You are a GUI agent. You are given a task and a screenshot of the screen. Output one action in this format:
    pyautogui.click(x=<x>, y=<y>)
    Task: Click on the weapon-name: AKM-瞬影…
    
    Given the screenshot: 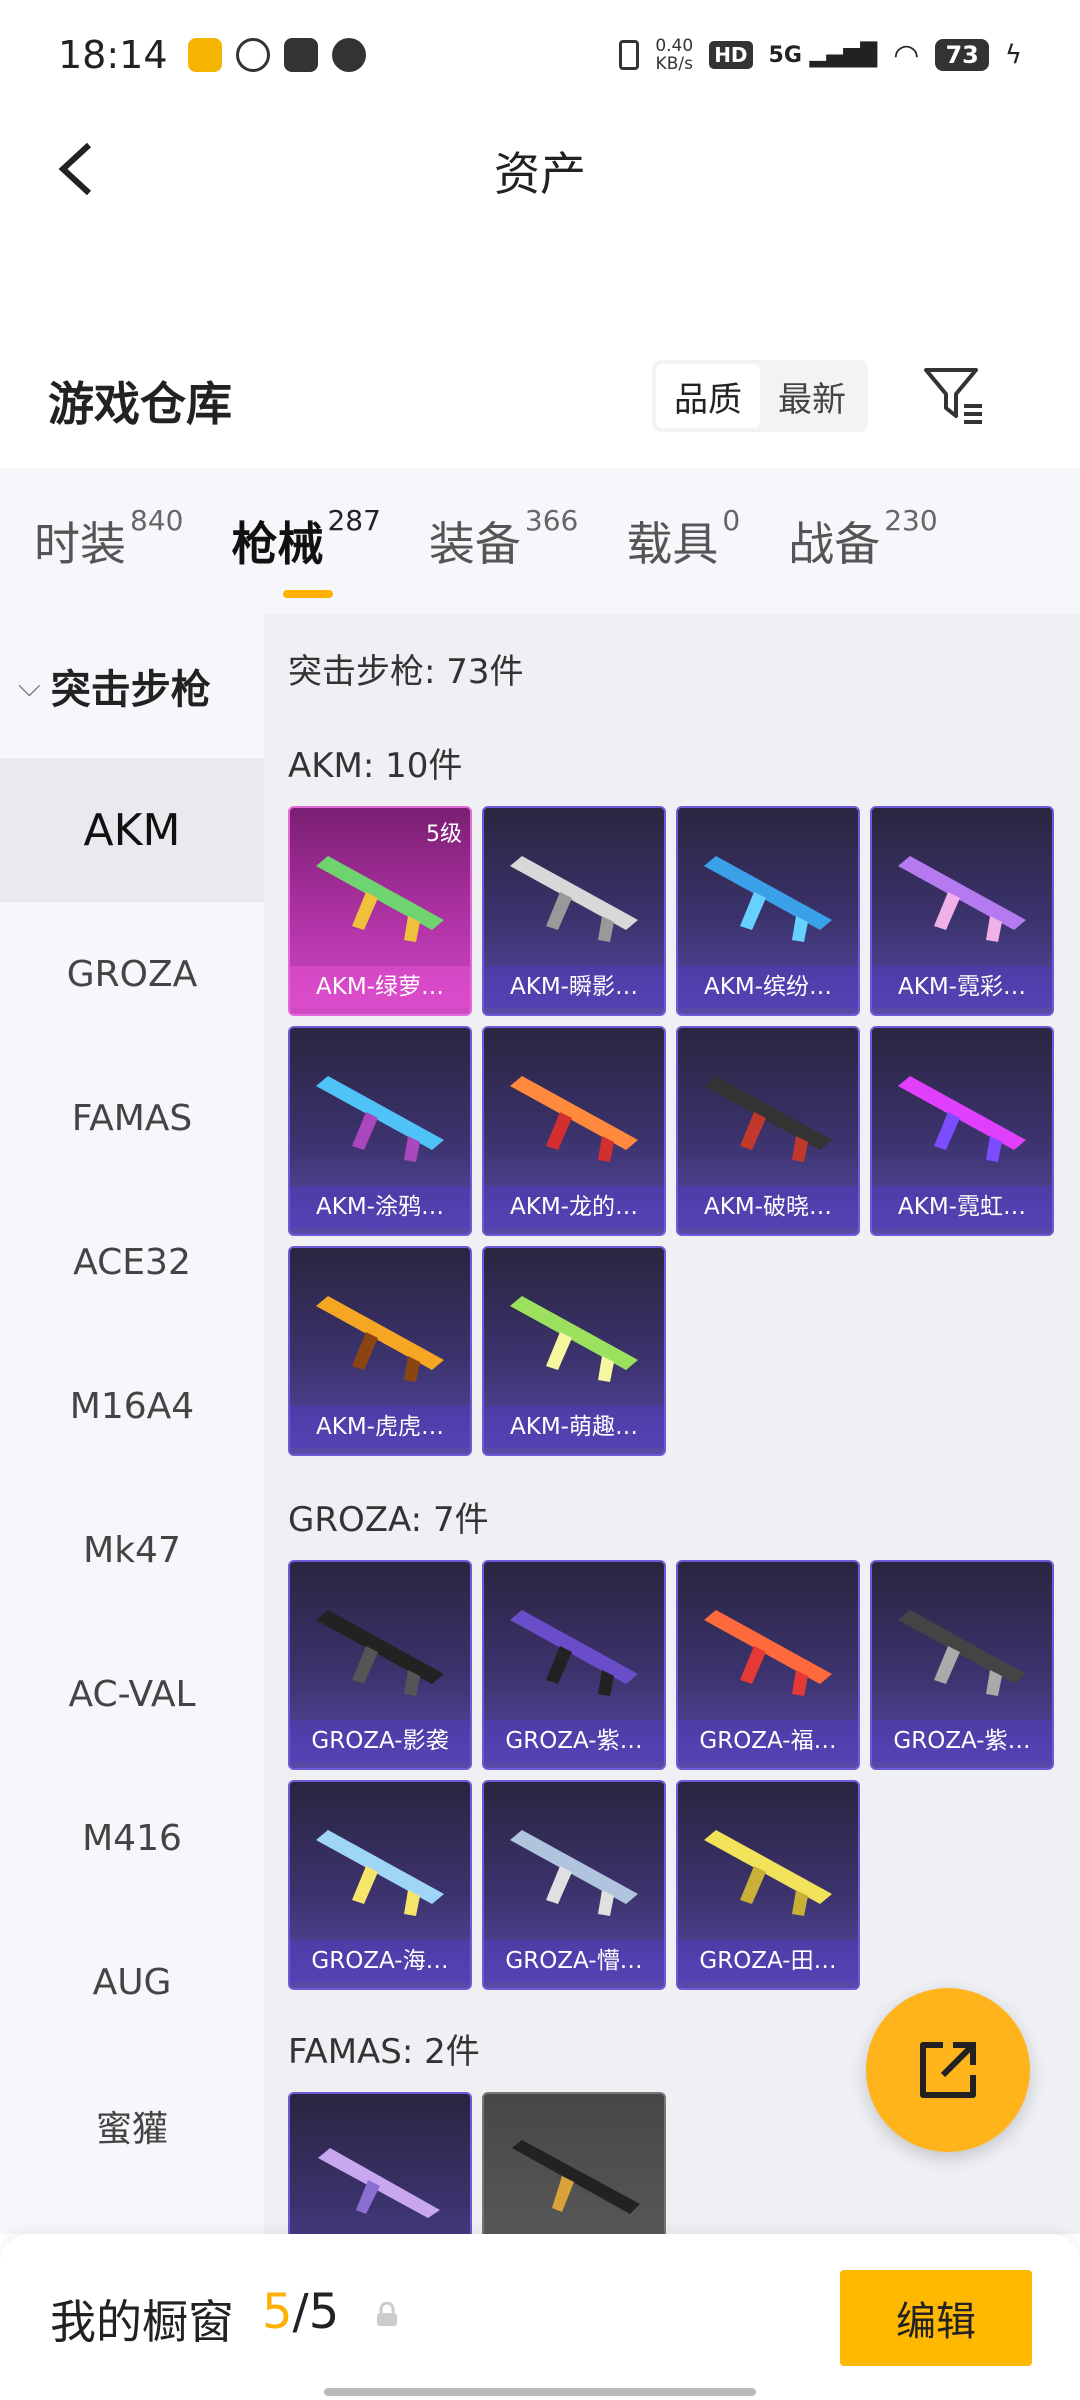 What is the action you would take?
    pyautogui.click(x=574, y=987)
    